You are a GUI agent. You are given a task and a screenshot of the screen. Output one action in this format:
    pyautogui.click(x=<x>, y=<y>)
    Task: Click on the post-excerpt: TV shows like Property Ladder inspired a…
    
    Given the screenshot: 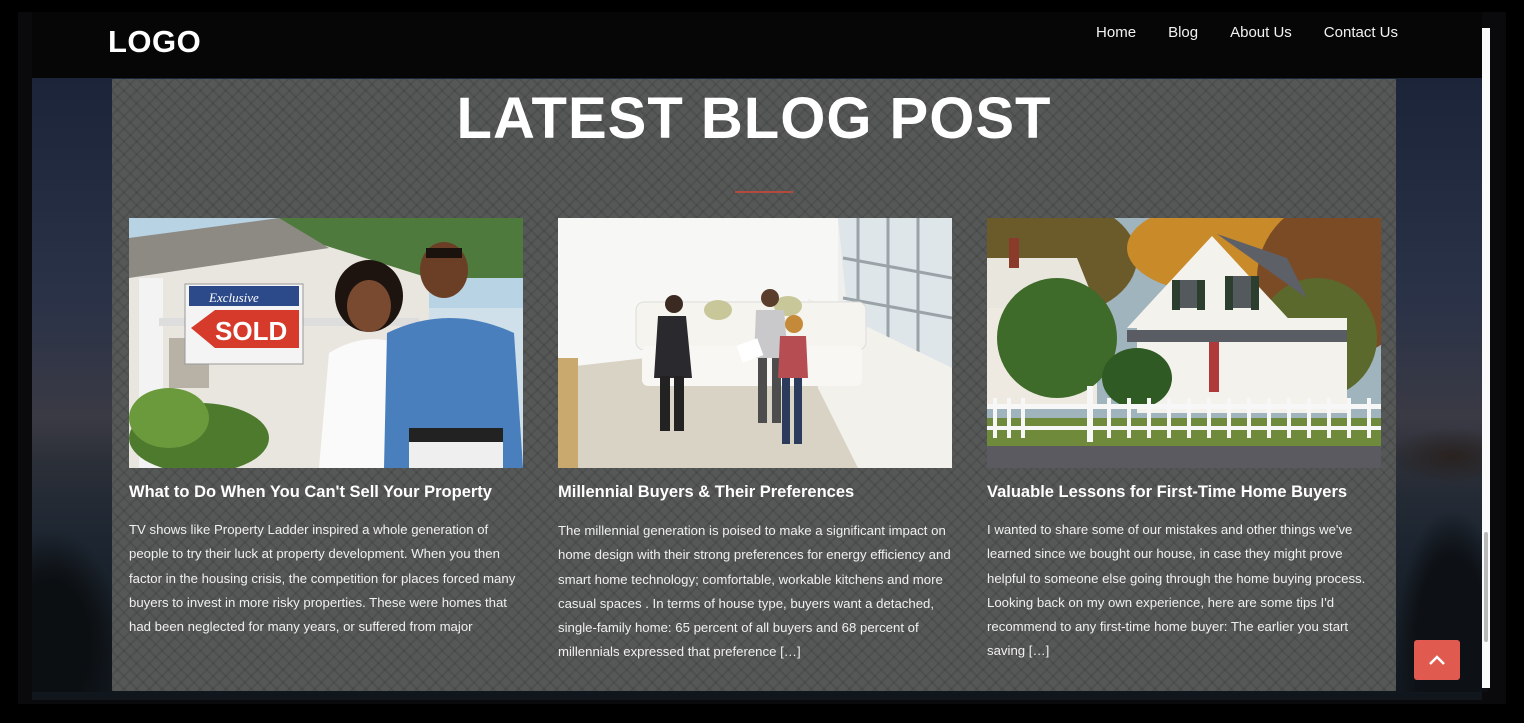 What is the action you would take?
    pyautogui.click(x=322, y=578)
    